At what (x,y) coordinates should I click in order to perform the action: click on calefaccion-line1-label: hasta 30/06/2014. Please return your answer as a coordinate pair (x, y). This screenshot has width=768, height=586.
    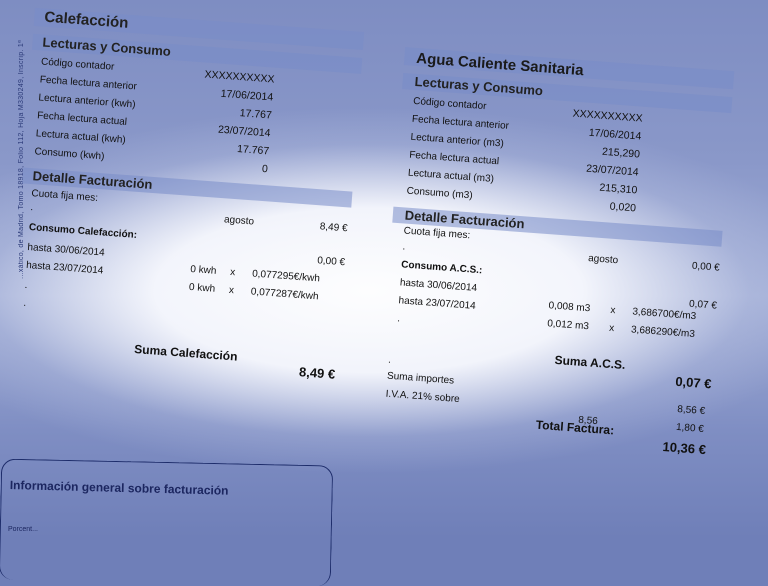
    Looking at the image, I should click on (66, 250).